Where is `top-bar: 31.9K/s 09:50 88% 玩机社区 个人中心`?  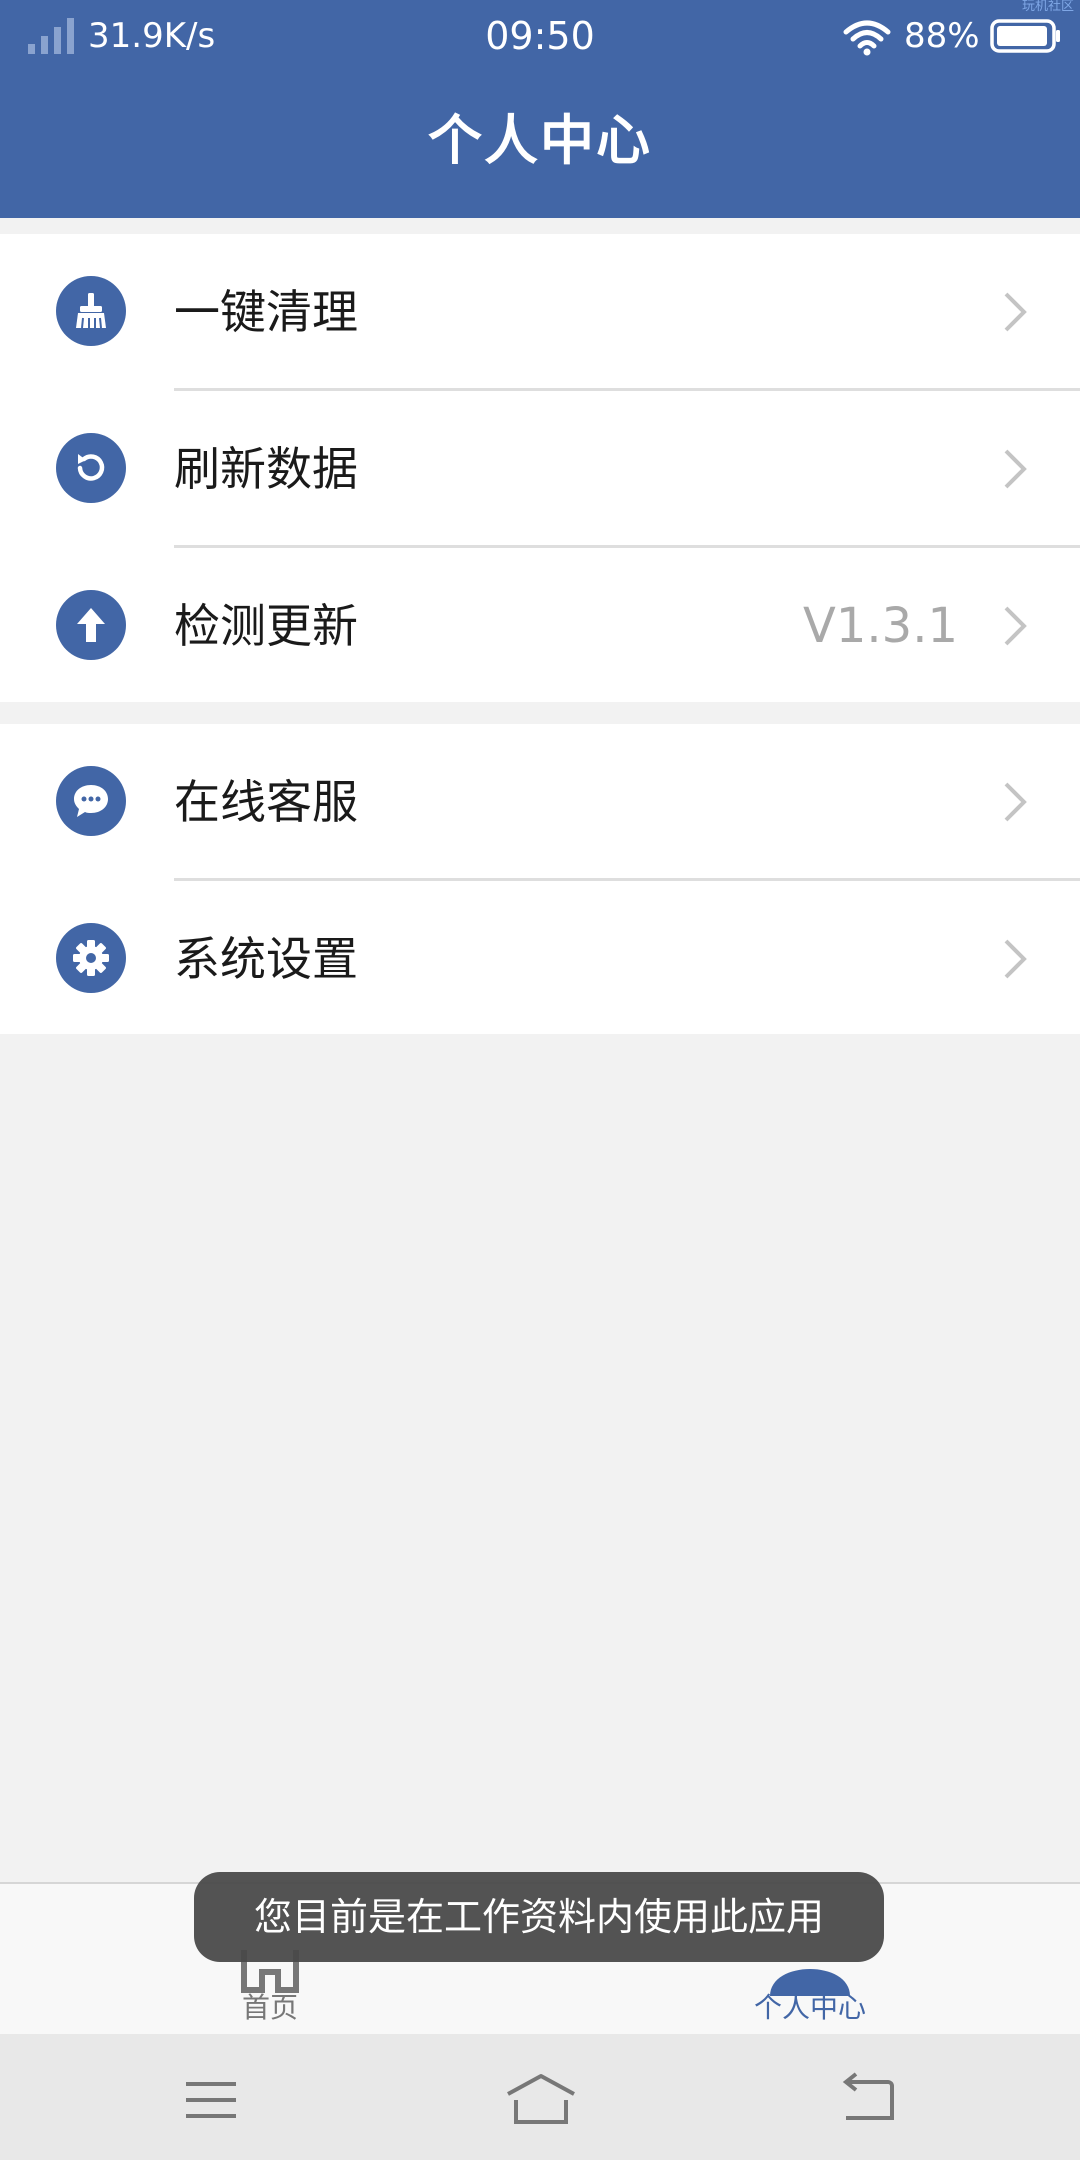 top-bar: 31.9K/s 09:50 88% 玩机社区 个人中心 is located at coordinates (540, 109).